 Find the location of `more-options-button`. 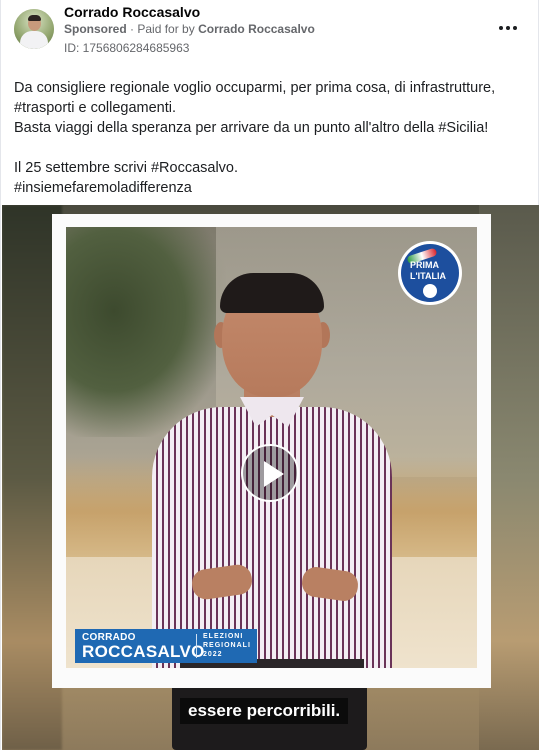

more-options-button is located at coordinates (508, 28).